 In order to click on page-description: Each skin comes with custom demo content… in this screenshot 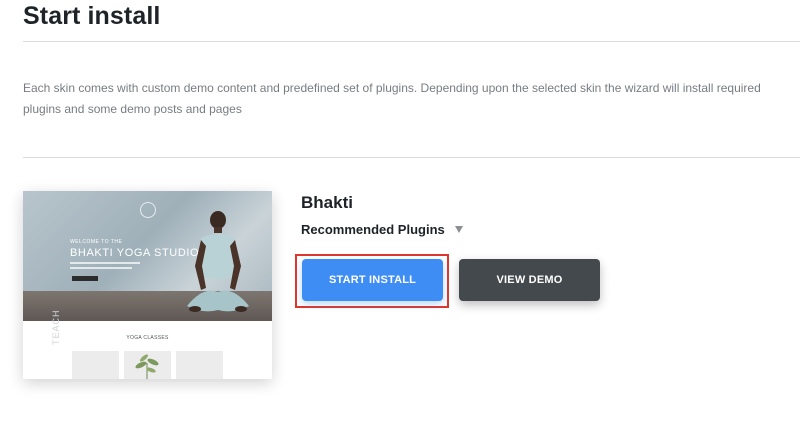, I will do `click(392, 98)`.